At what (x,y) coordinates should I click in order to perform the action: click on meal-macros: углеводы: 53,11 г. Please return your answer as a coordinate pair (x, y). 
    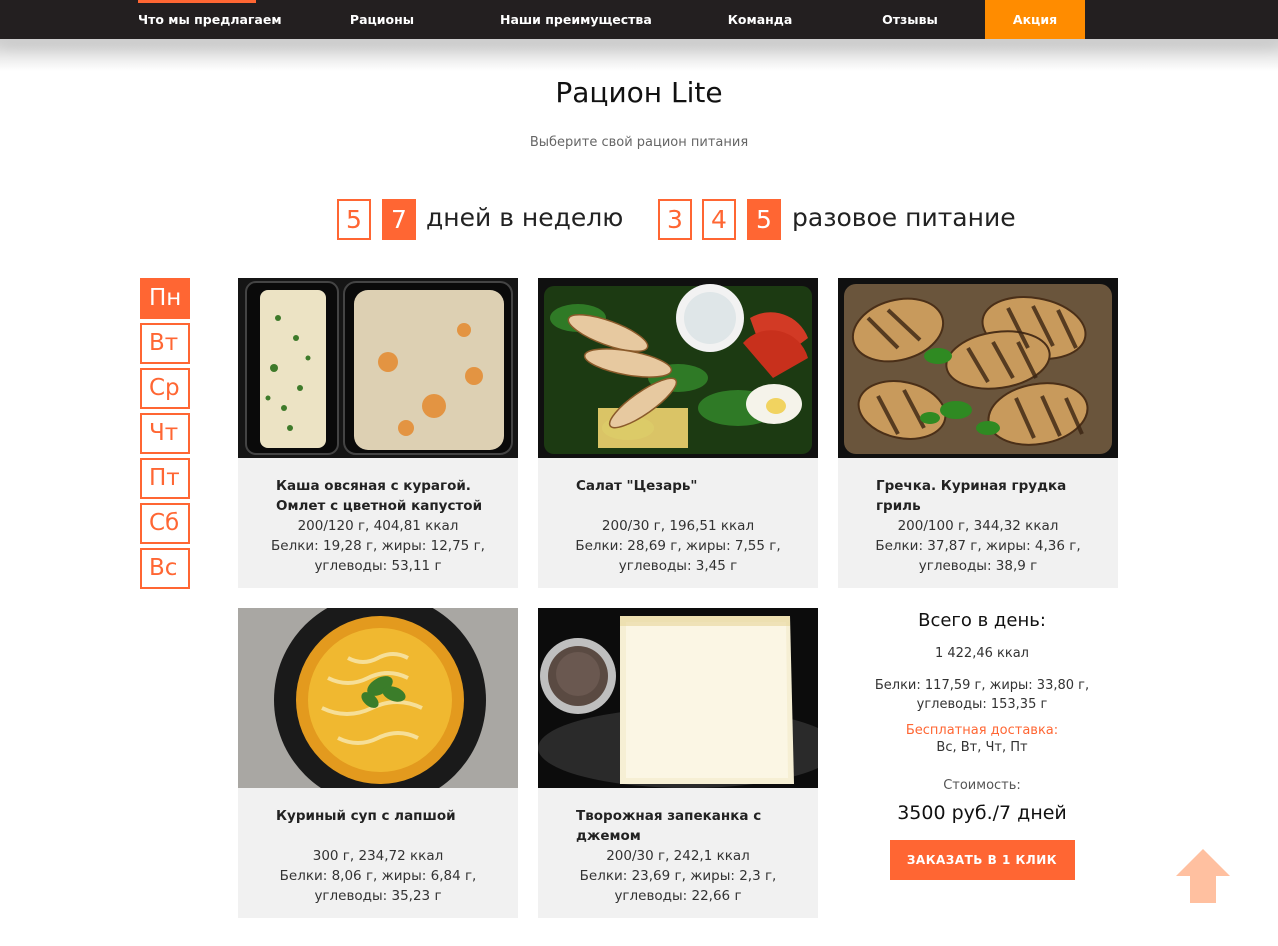
    Looking at the image, I should click on (378, 566).